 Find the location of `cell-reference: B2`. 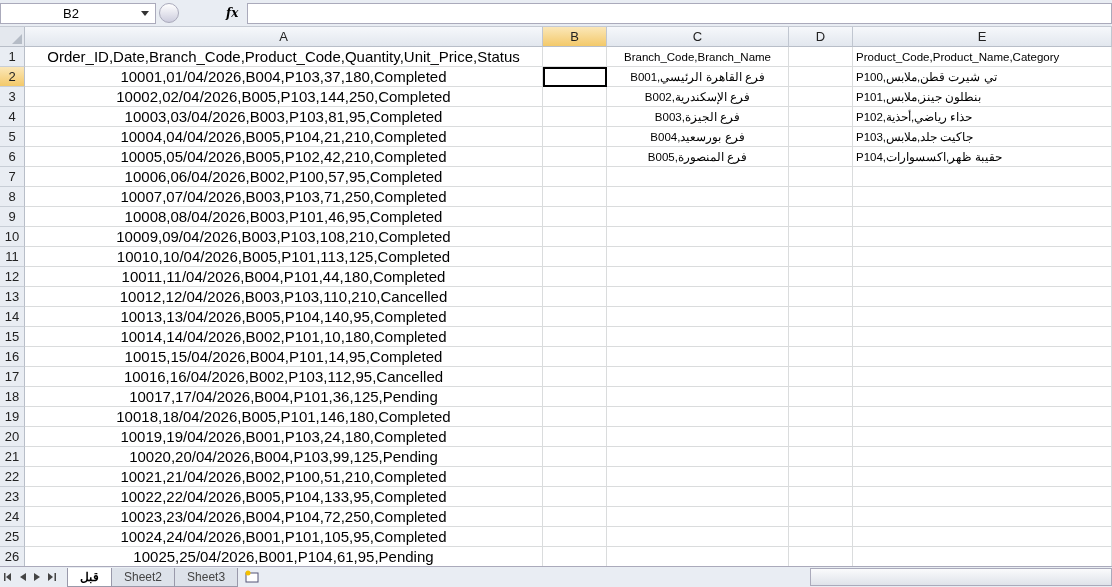

cell-reference: B2 is located at coordinates (71, 13).